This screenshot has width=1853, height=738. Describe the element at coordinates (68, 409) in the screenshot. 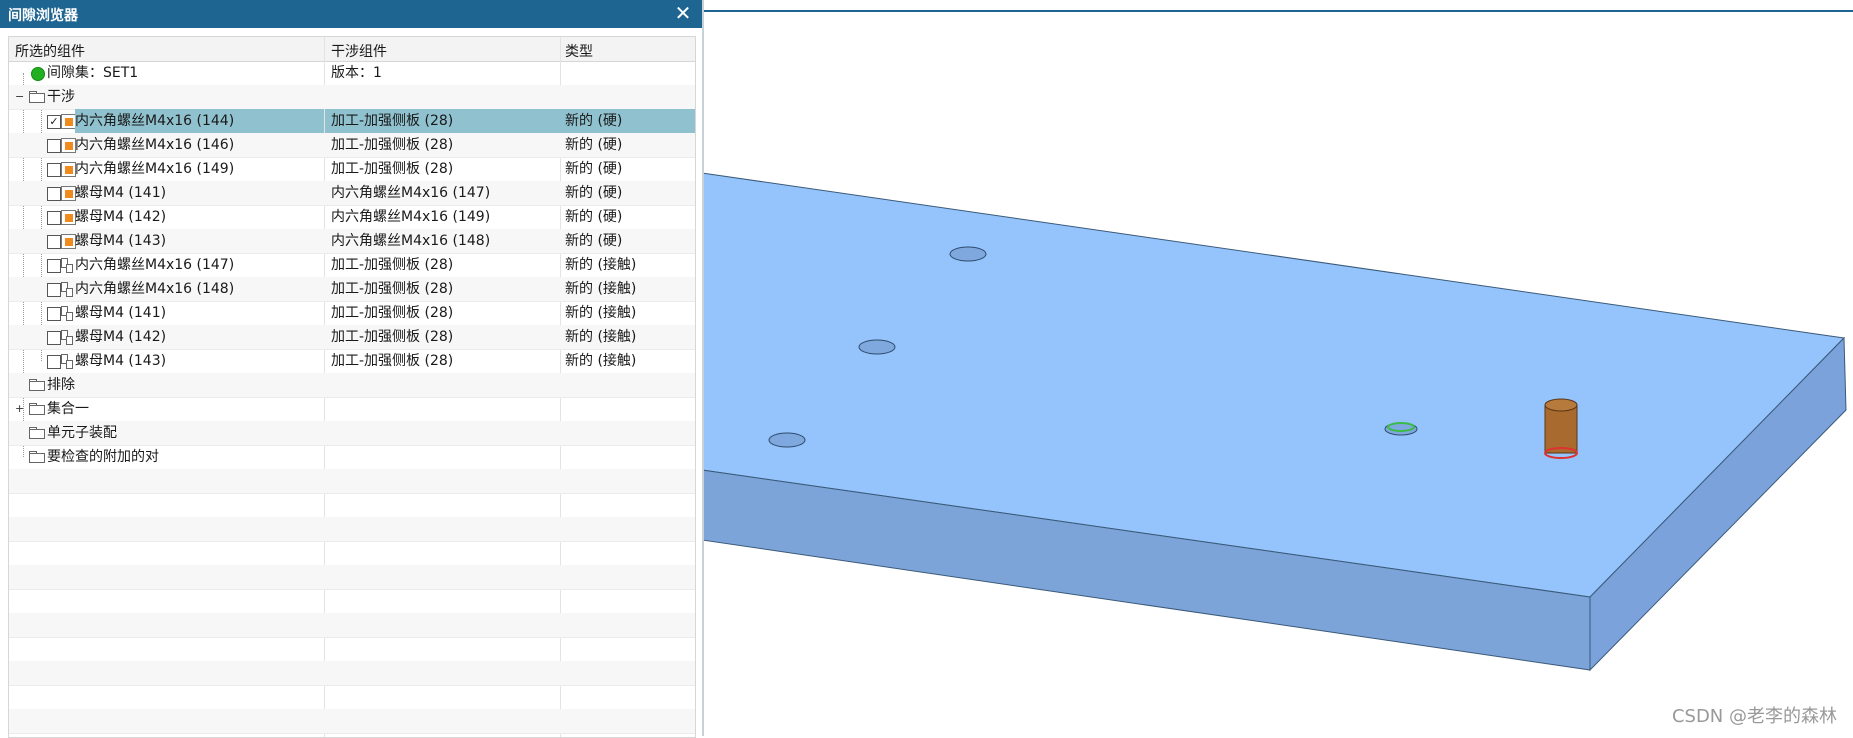

I see `folder-label: 集合一` at that location.